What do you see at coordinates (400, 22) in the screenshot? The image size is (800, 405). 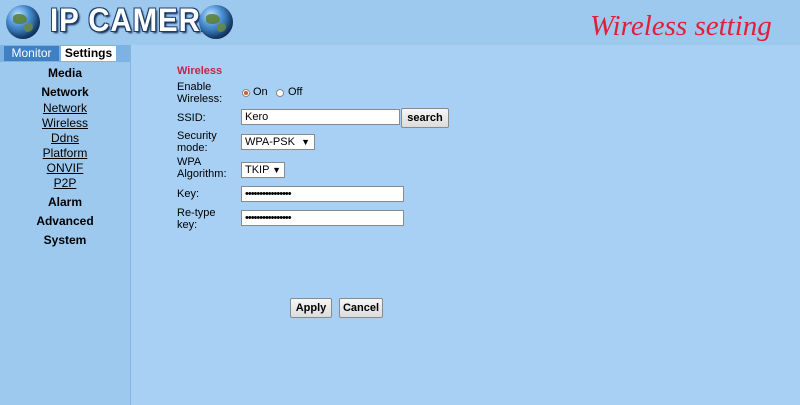 I see `header: IP CAMERA Wireless setting` at bounding box center [400, 22].